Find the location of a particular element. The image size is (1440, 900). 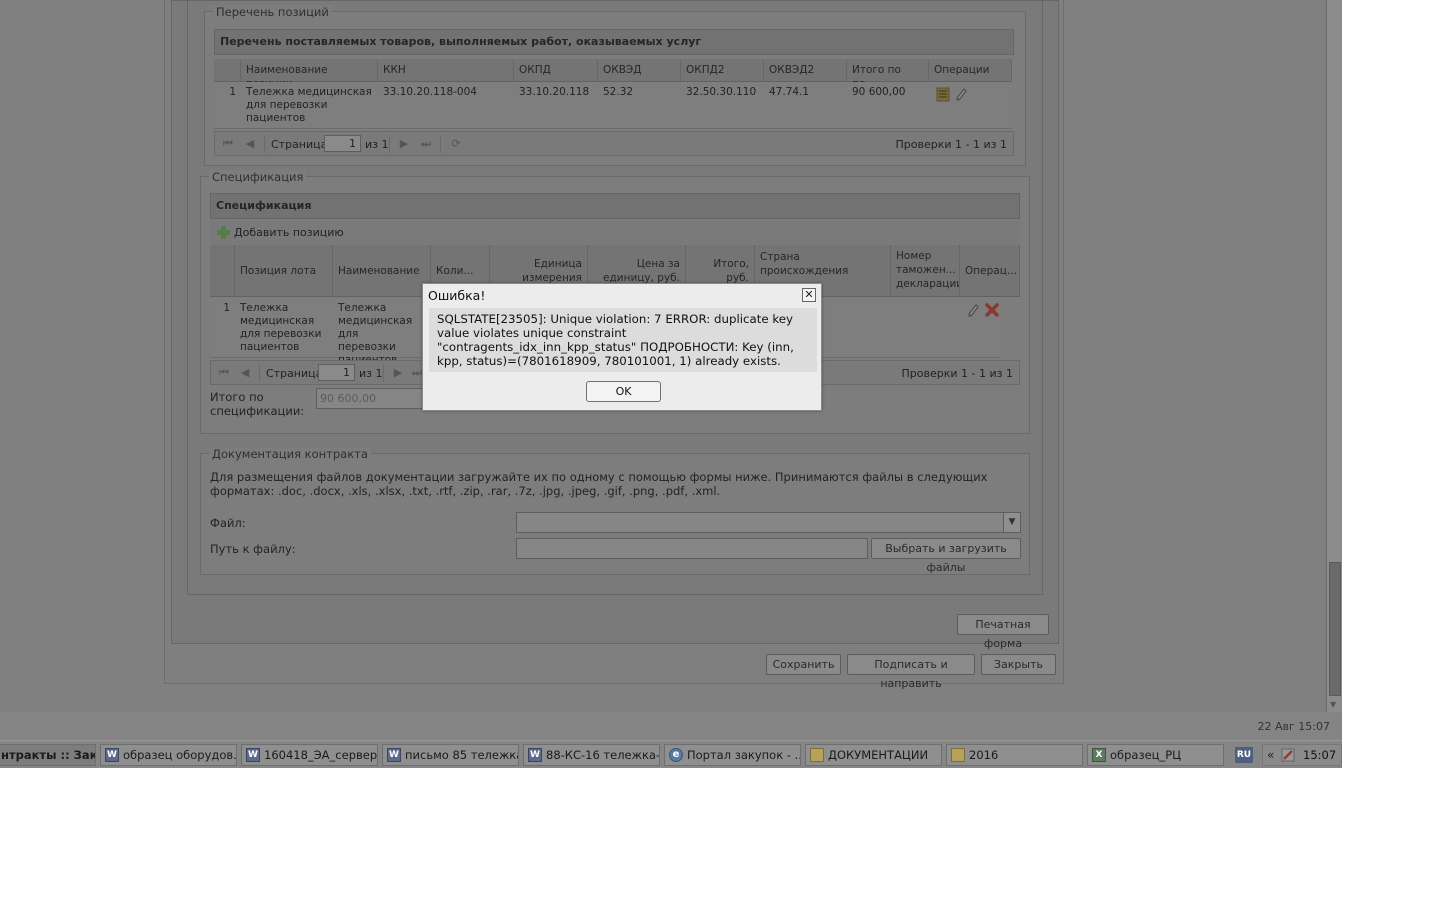

header-operations: Операции is located at coordinates (970, 70).